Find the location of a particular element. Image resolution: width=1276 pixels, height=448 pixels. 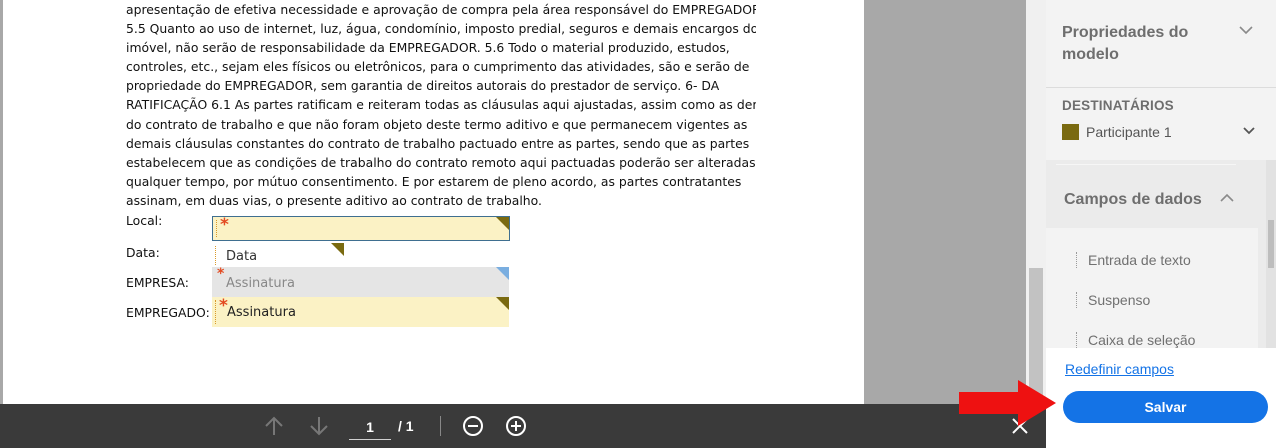

empregado-signature-field: * Assinatura is located at coordinates (360, 311).